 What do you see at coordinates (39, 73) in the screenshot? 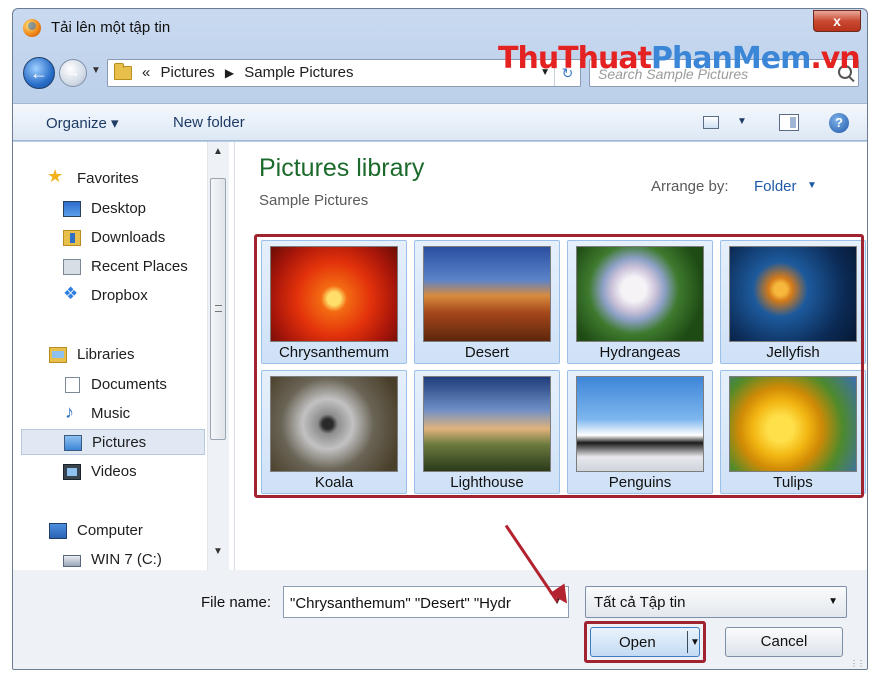
I see `back-button: ←` at bounding box center [39, 73].